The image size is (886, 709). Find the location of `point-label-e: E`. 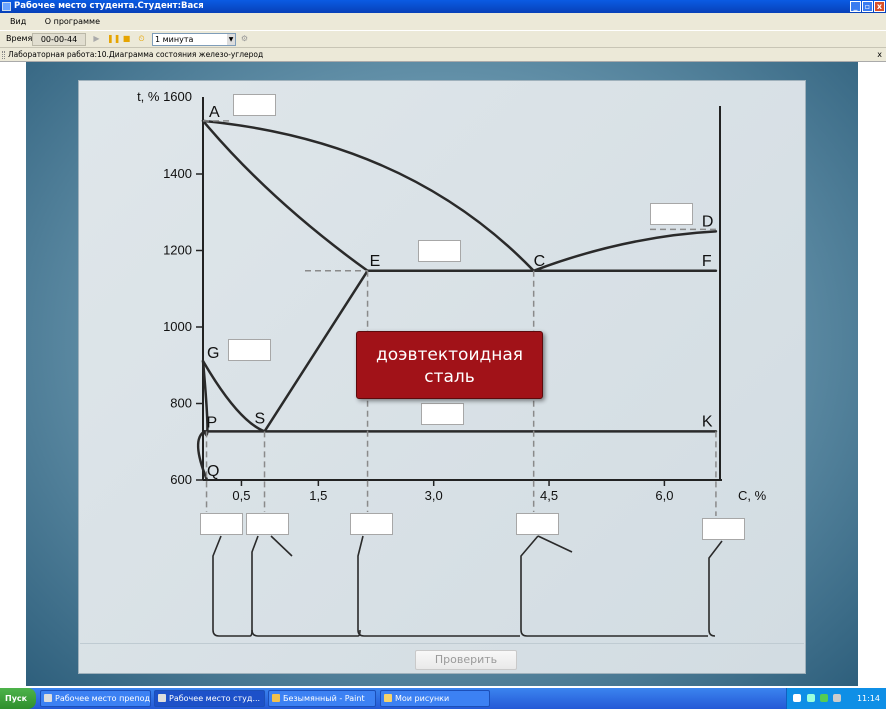

point-label-e: E is located at coordinates (375, 261).